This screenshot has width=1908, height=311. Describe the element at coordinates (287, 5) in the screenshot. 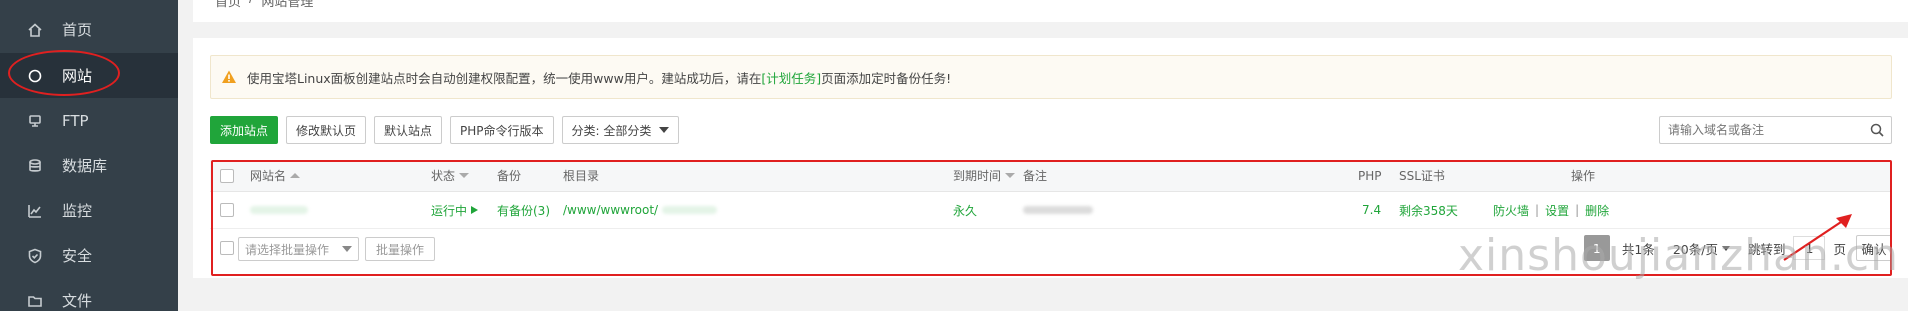

I see `breadcrumb-current: 网站管理` at that location.